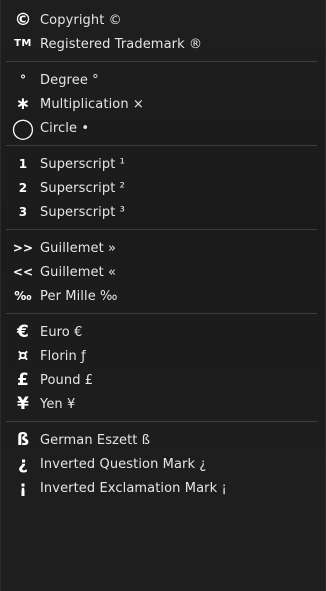 This screenshot has width=326, height=591. I want to click on superscript-one-icon: 1, so click(23, 164).